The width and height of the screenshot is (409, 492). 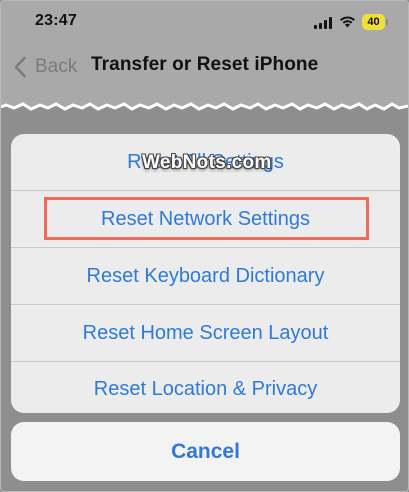 I want to click on reset-location-privacy-option: Reset Location & Privacy, so click(x=205, y=387).